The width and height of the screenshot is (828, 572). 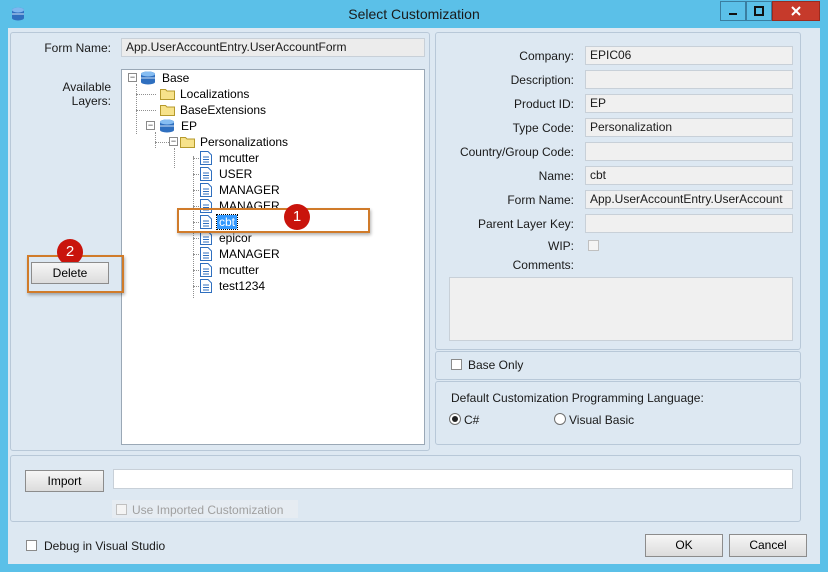 What do you see at coordinates (689, 55) in the screenshot?
I see `company-field: EPIC06` at bounding box center [689, 55].